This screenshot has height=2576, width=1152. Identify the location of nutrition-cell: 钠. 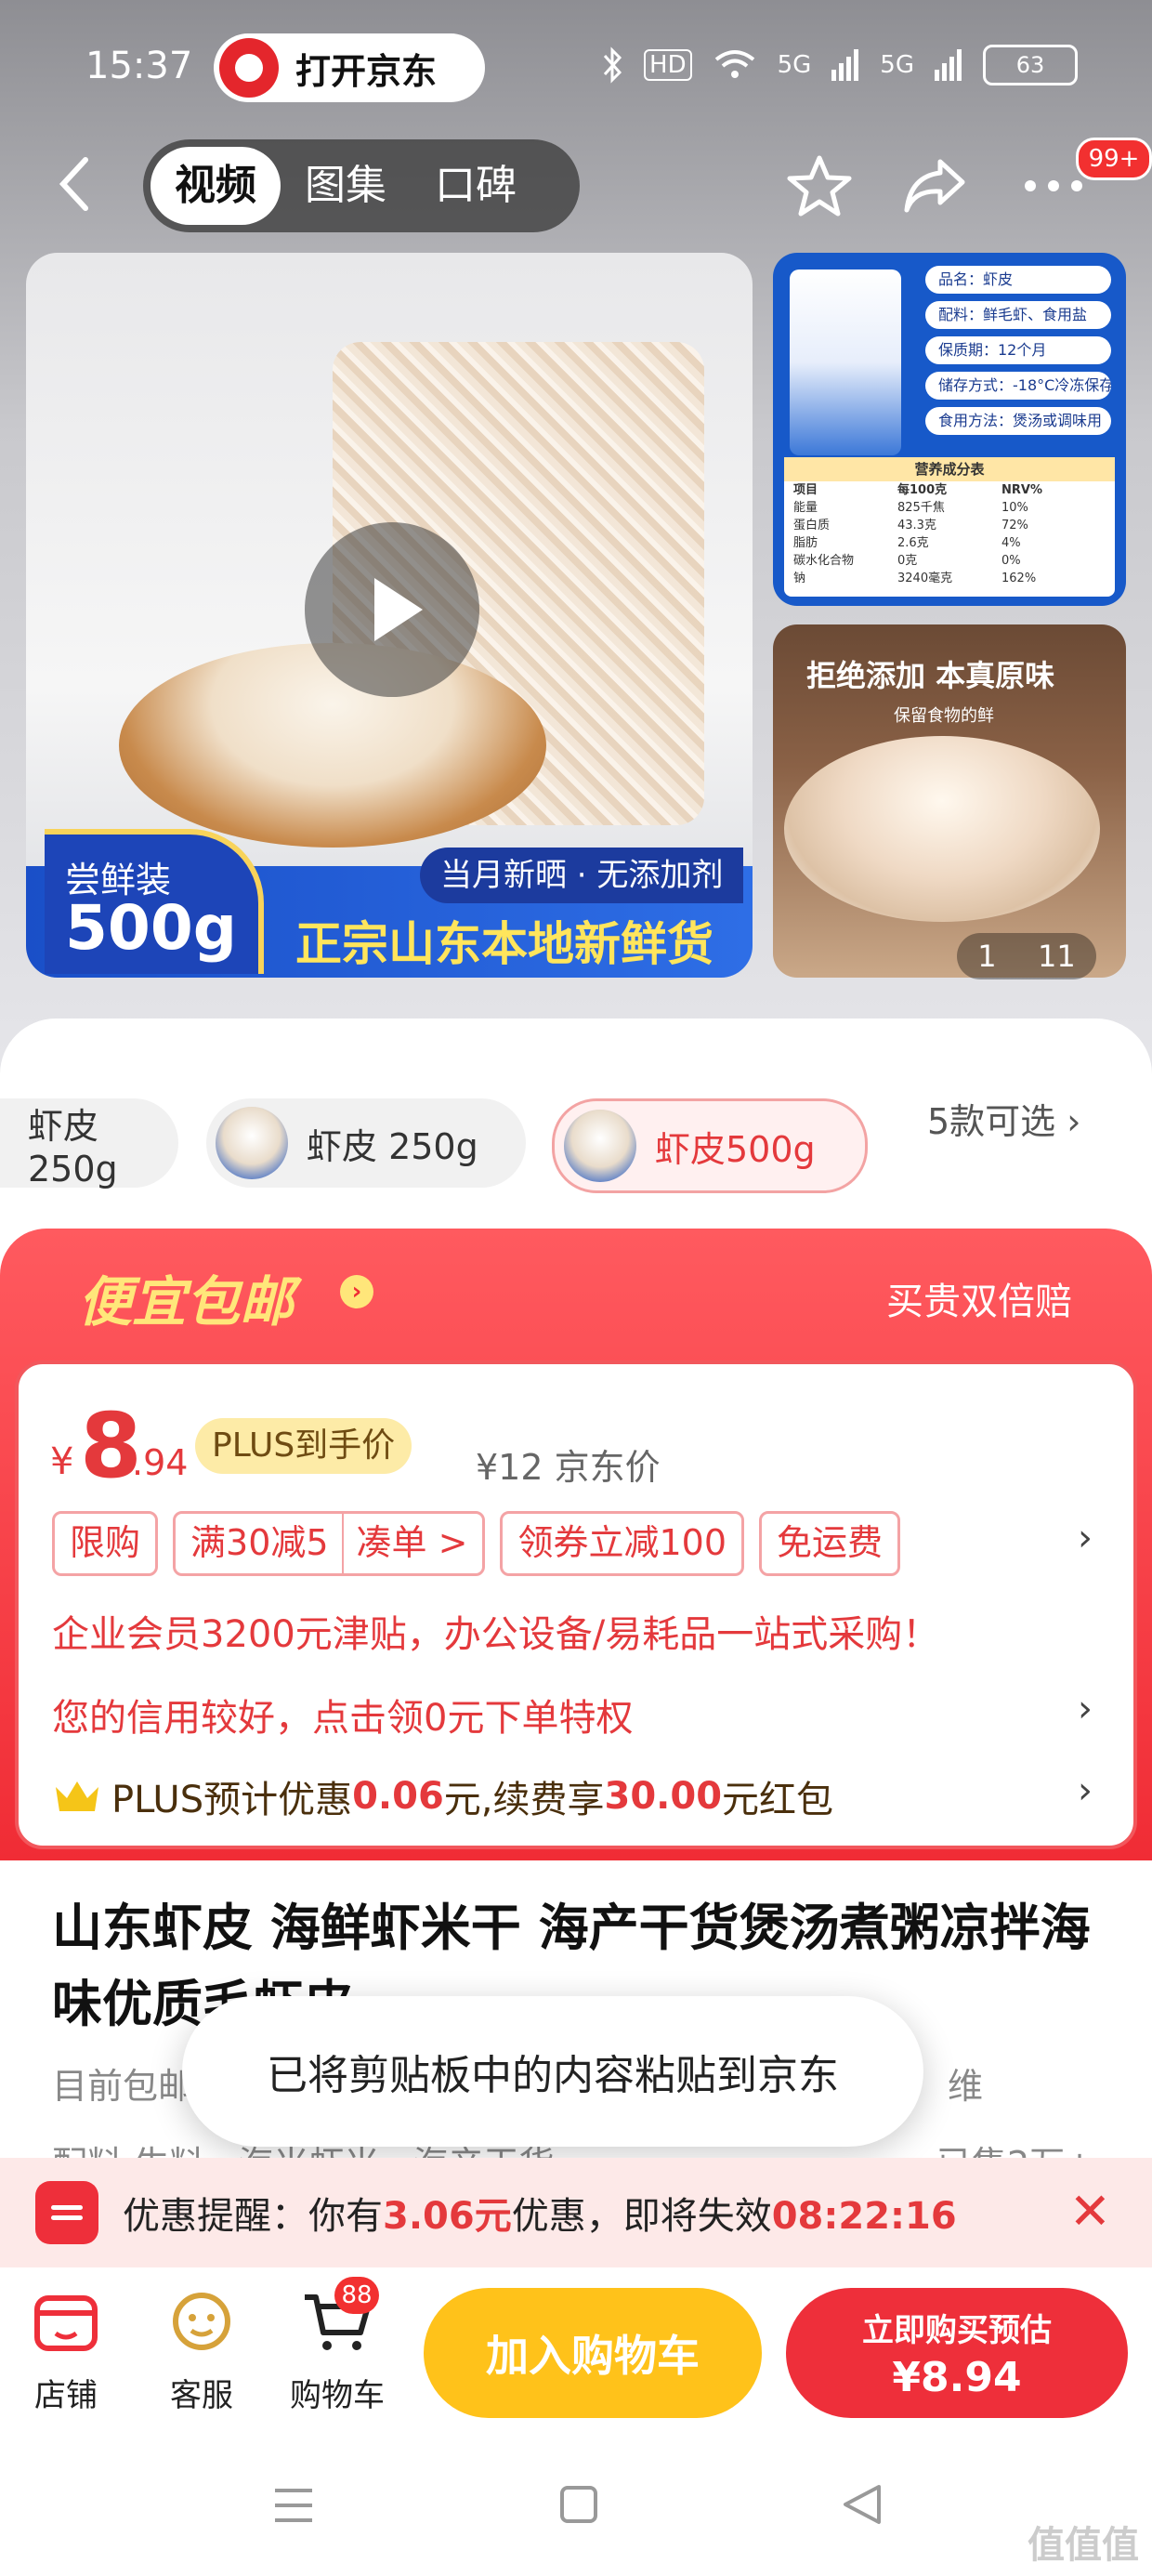
(799, 578).